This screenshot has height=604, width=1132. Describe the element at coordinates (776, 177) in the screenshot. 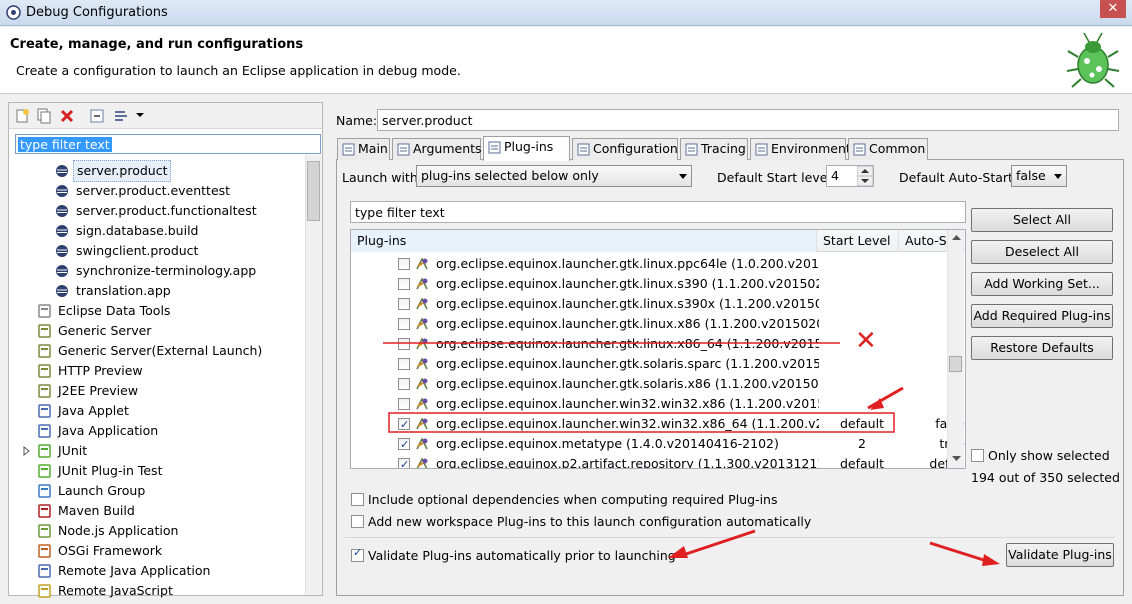

I see `start-level-label: Default Start level:` at that location.